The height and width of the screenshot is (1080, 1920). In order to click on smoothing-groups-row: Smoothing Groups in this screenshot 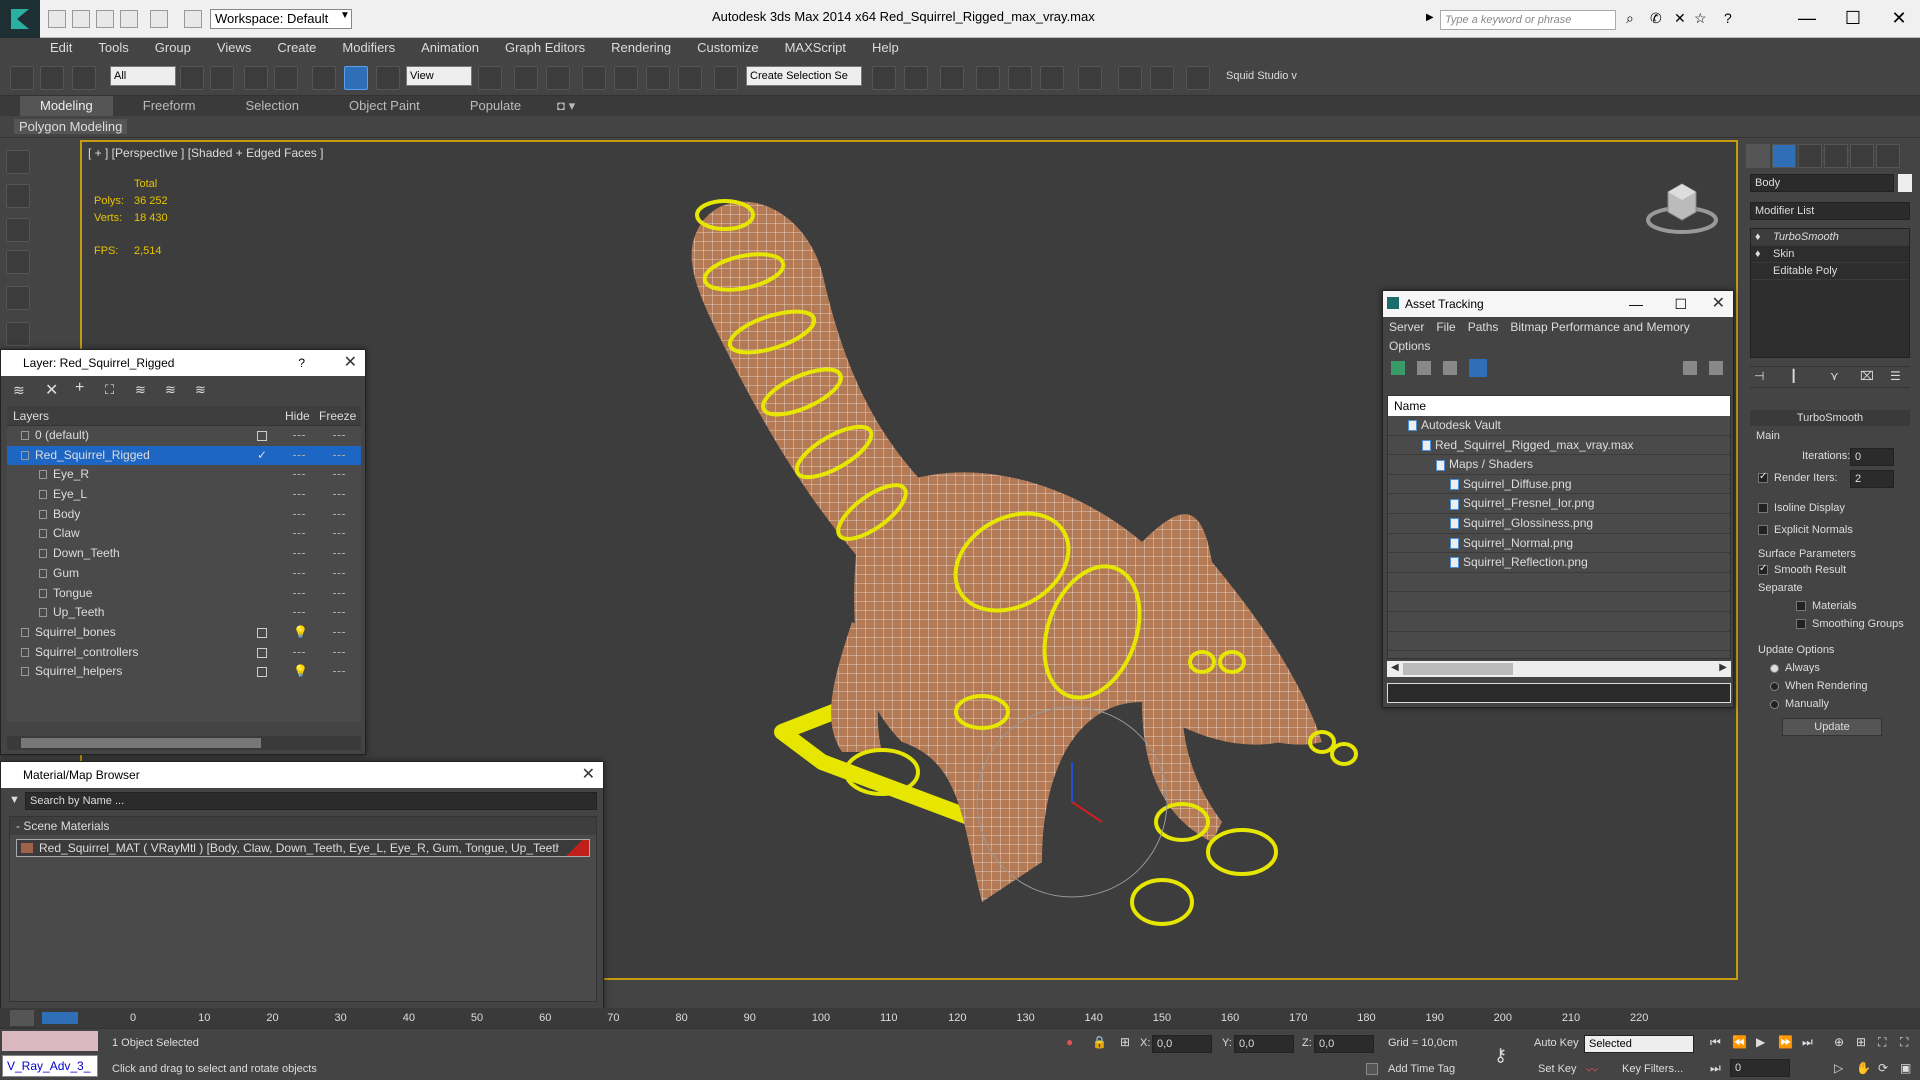, I will do `click(1850, 624)`.